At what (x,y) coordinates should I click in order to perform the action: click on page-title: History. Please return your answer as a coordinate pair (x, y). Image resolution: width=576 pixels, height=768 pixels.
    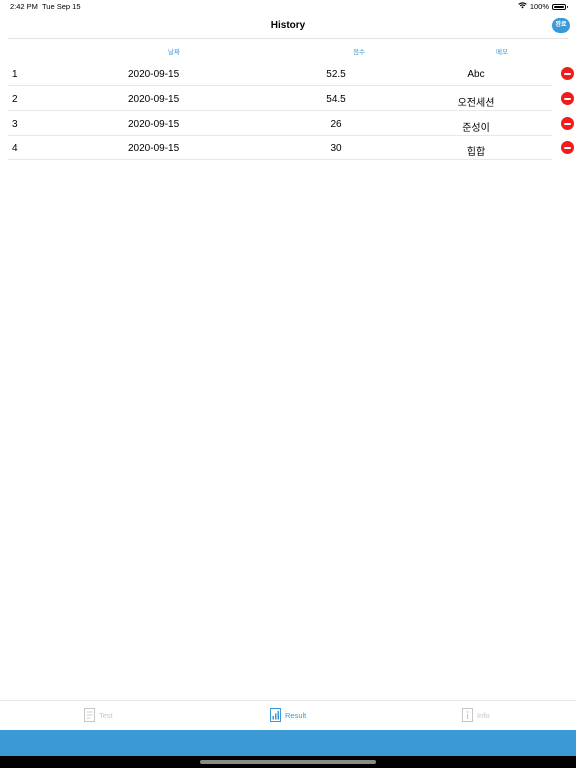
    Looking at the image, I should click on (288, 25).